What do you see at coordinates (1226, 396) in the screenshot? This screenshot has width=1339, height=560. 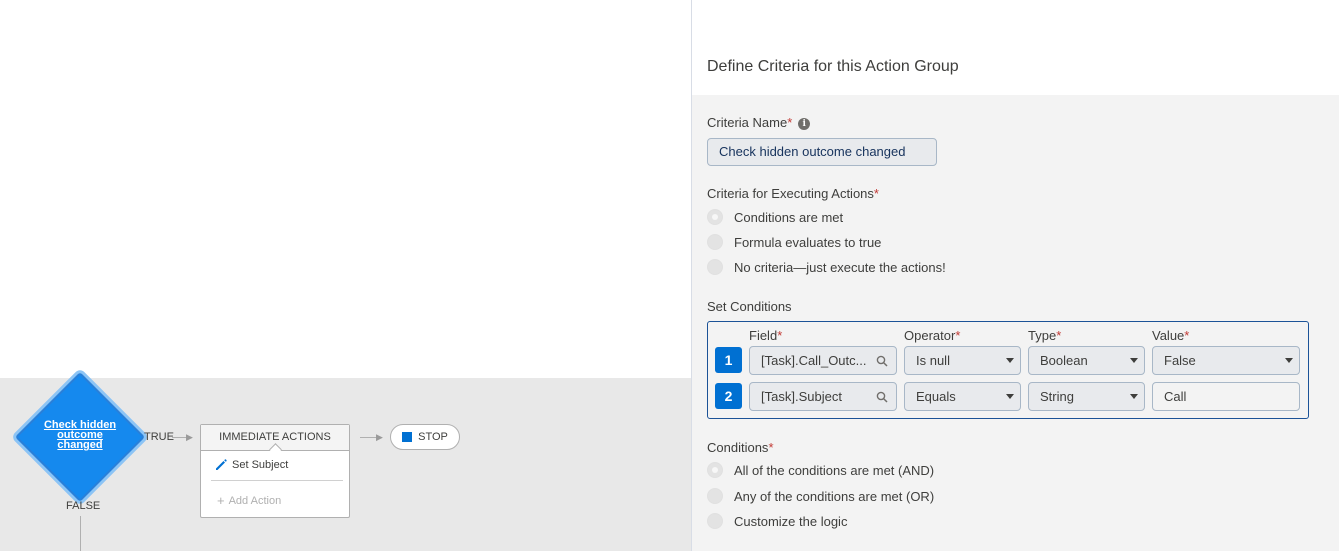 I see `value-input: Call` at bounding box center [1226, 396].